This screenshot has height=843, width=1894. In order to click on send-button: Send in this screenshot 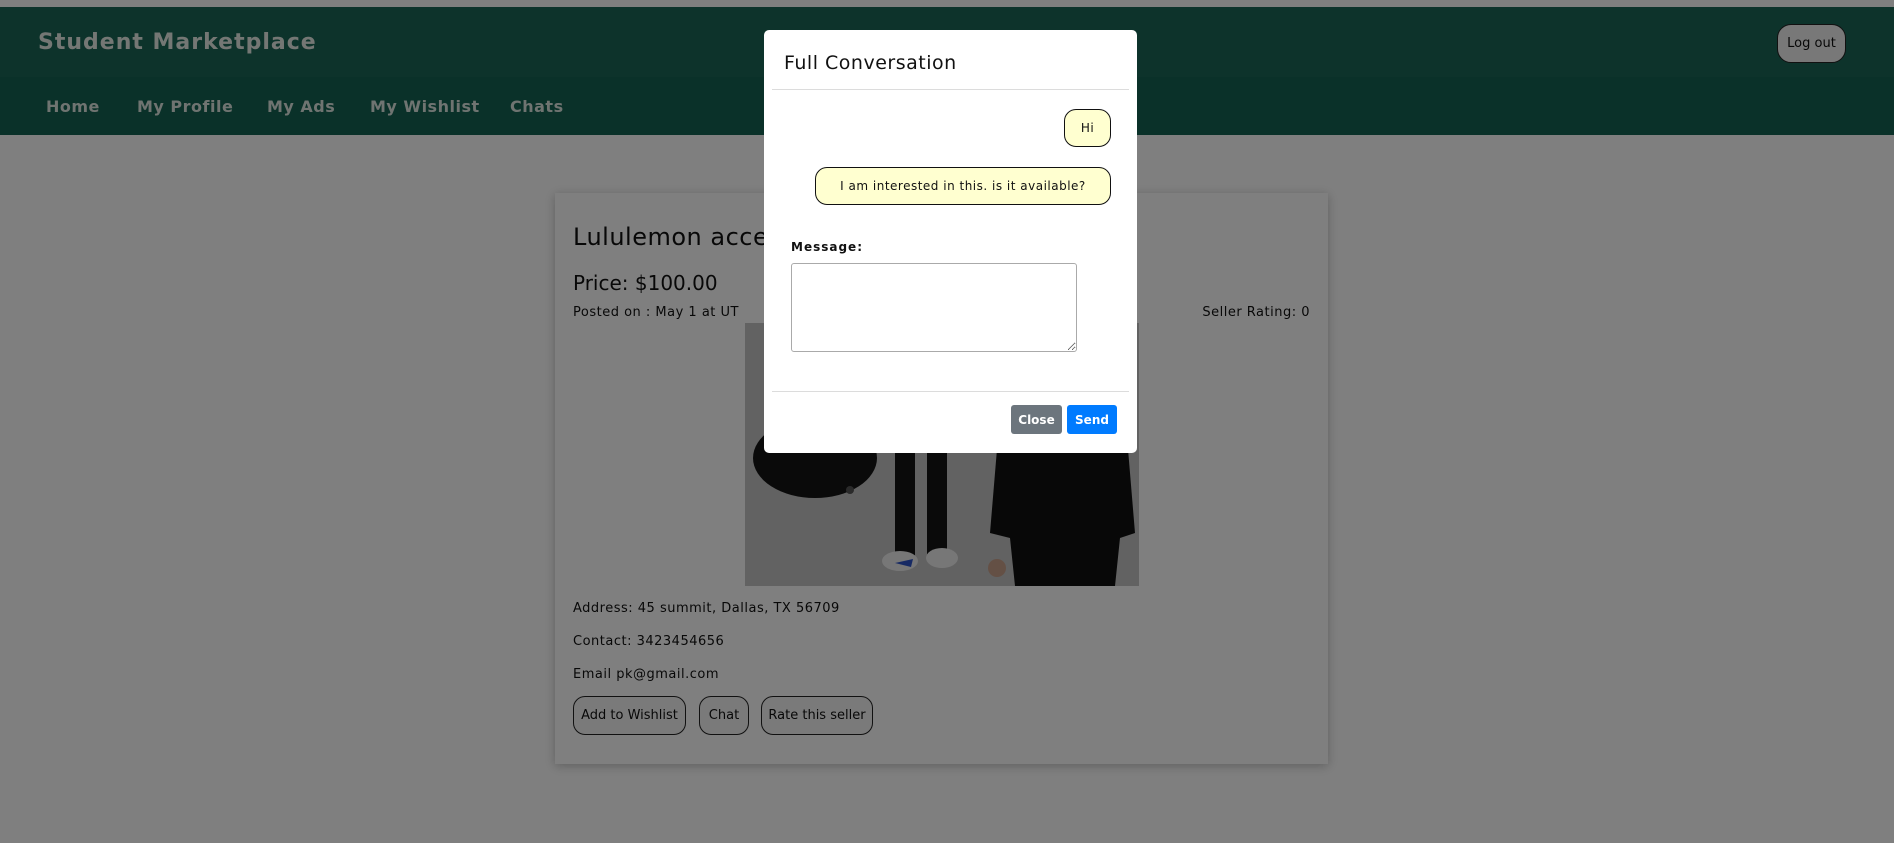, I will do `click(1092, 419)`.